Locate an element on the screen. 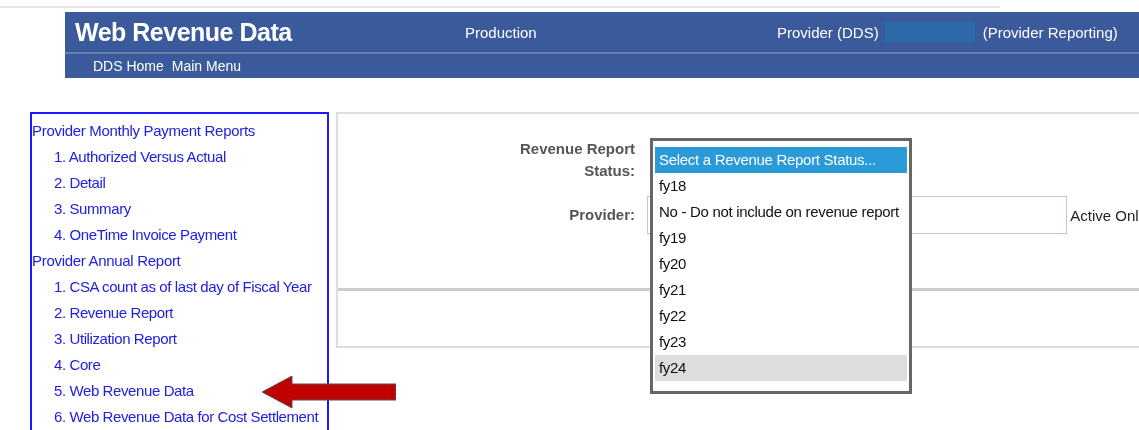 The width and height of the screenshot is (1139, 430). dropdown-option: fy24 is located at coordinates (781, 368).